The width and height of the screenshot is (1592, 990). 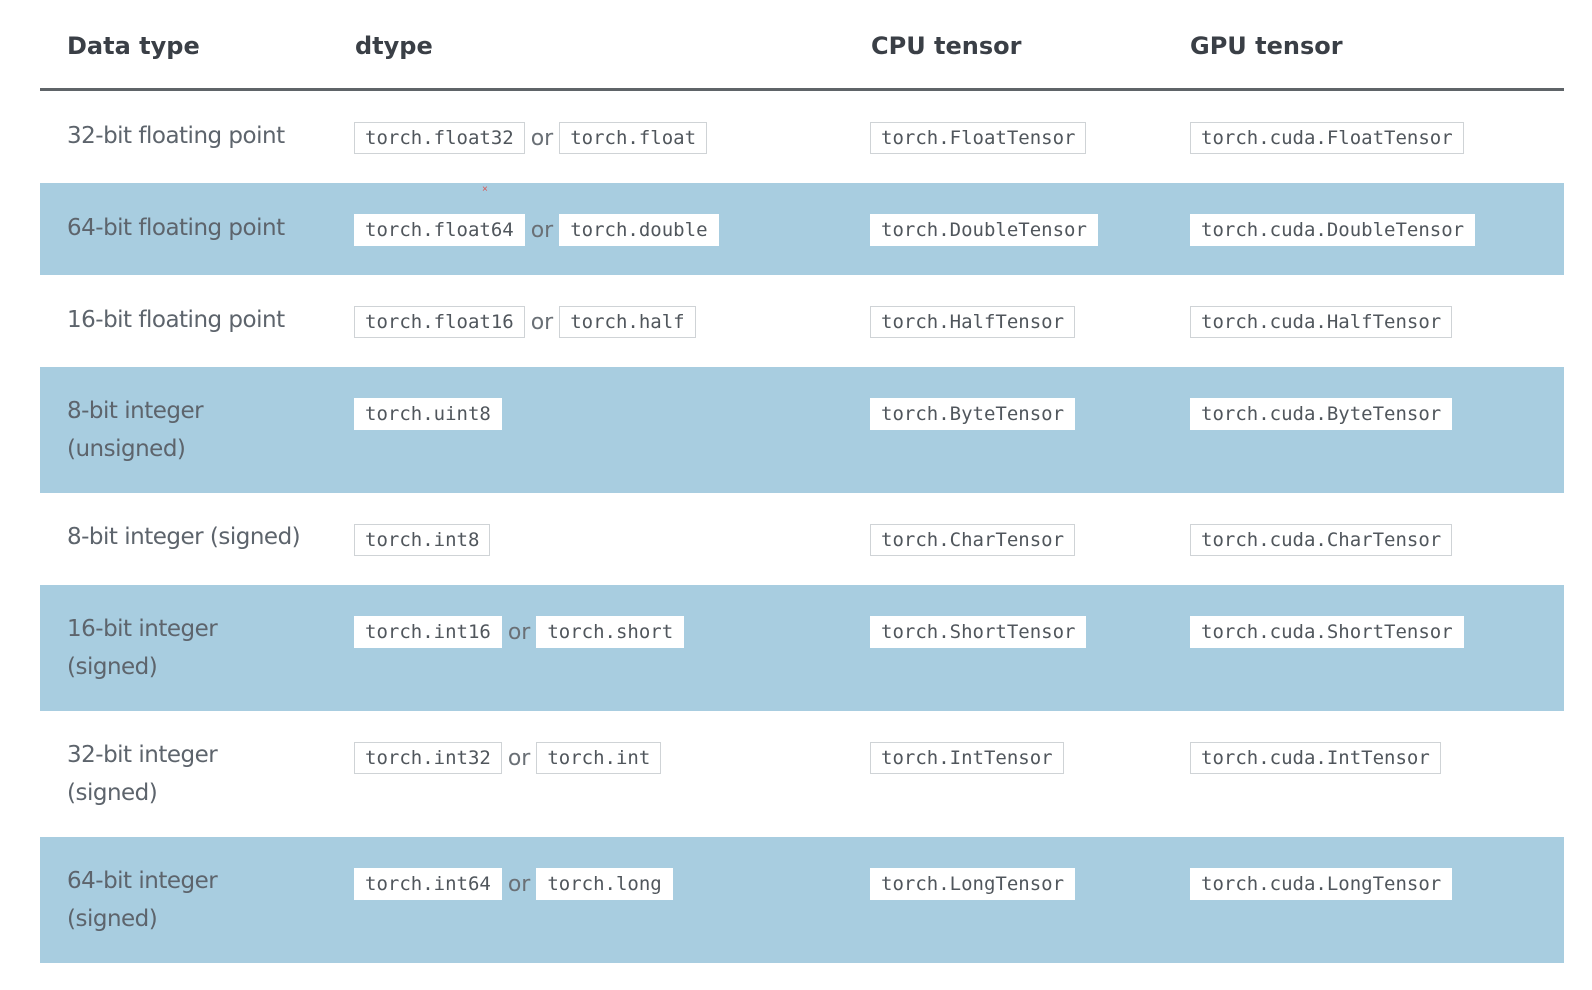 I want to click on dtype-code: torch.uint8, so click(x=428, y=414).